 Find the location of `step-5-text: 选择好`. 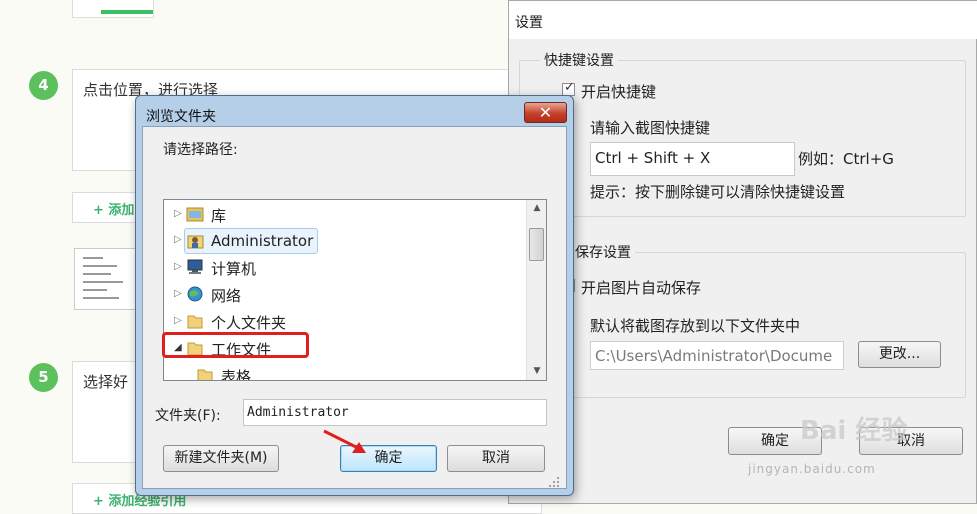

step-5-text: 选择好 is located at coordinates (106, 382).